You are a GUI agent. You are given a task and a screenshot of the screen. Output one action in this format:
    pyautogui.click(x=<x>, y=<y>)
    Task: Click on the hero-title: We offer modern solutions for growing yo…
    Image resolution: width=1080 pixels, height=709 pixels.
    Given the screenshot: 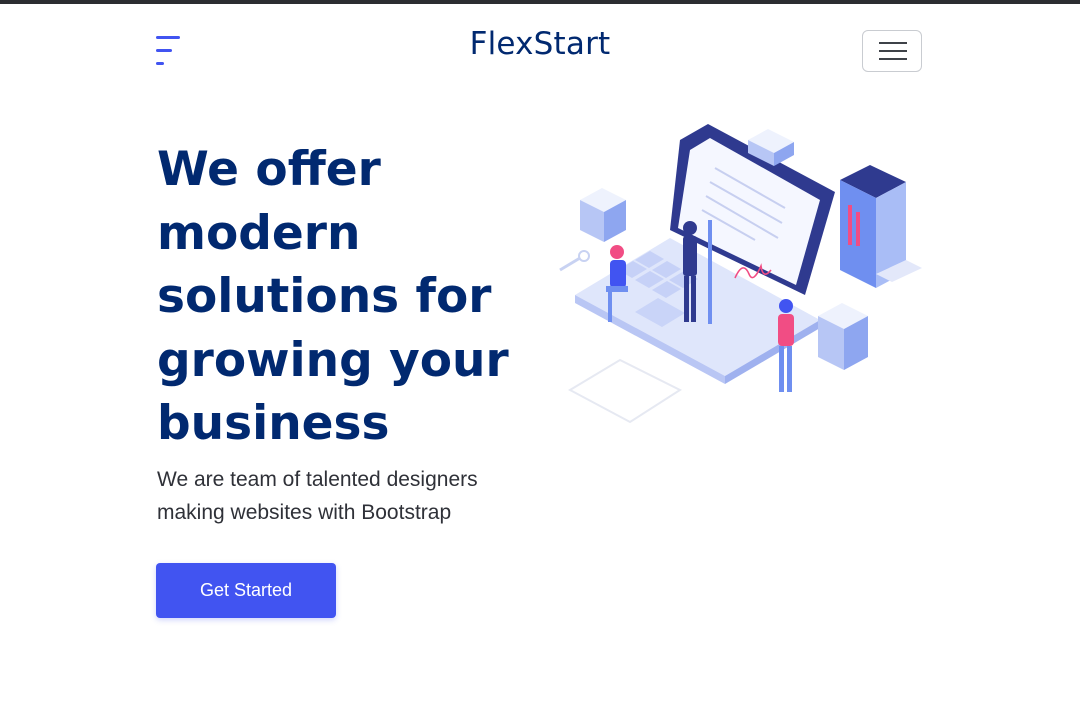 What is the action you would take?
    pyautogui.click(x=333, y=296)
    